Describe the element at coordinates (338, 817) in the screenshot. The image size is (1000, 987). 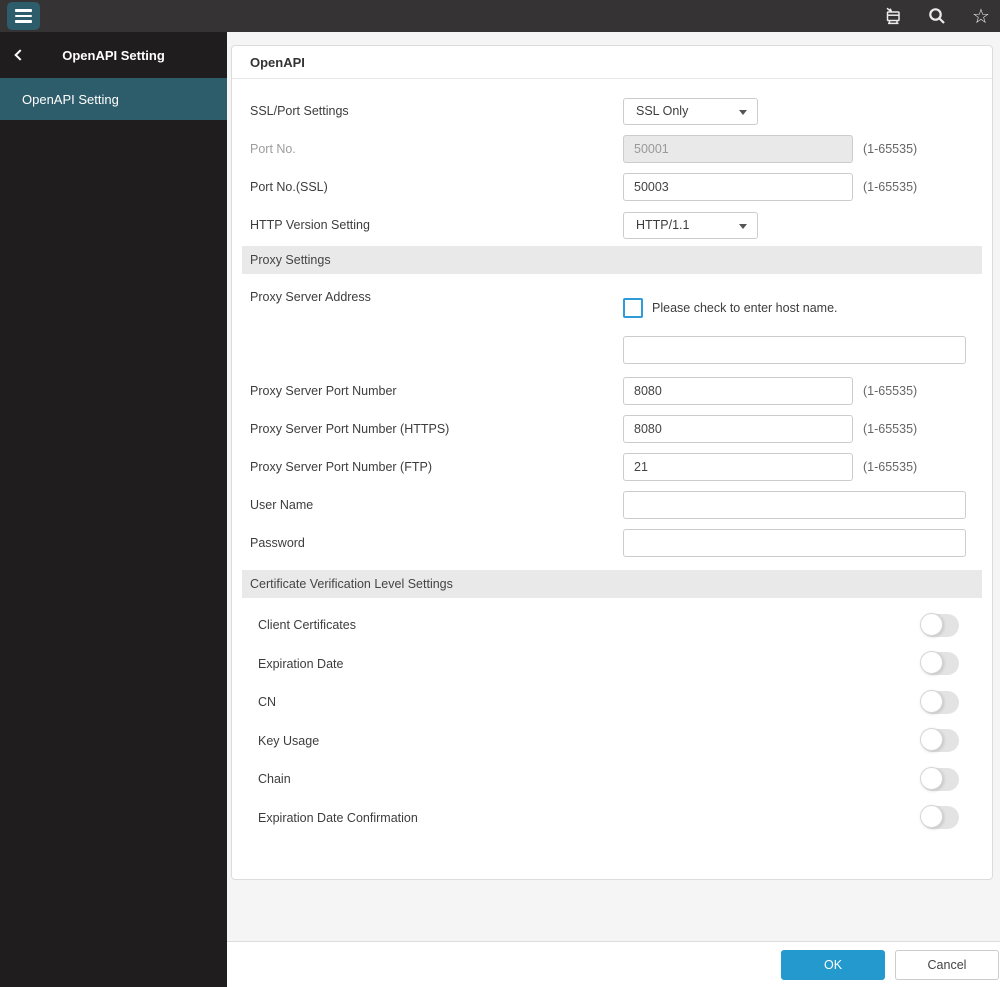
I see `expiration-date-confirmation-label: Expiration Date Confirmation` at that location.